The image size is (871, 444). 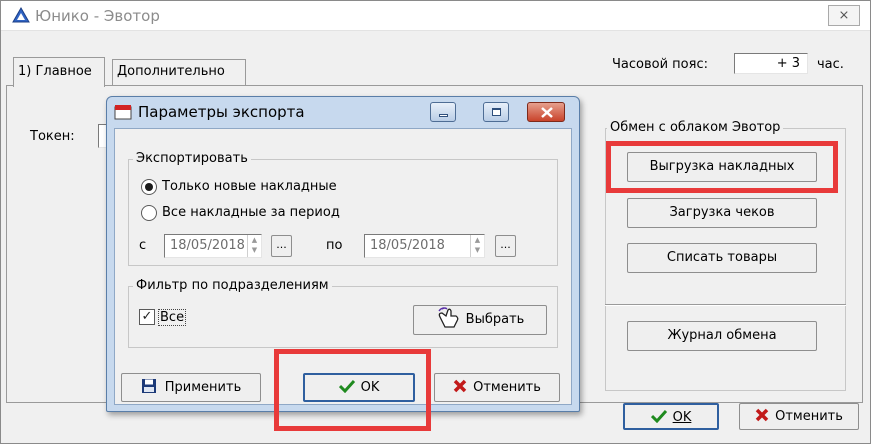 What do you see at coordinates (788, 63) in the screenshot?
I see `timezone-value: + 3` at bounding box center [788, 63].